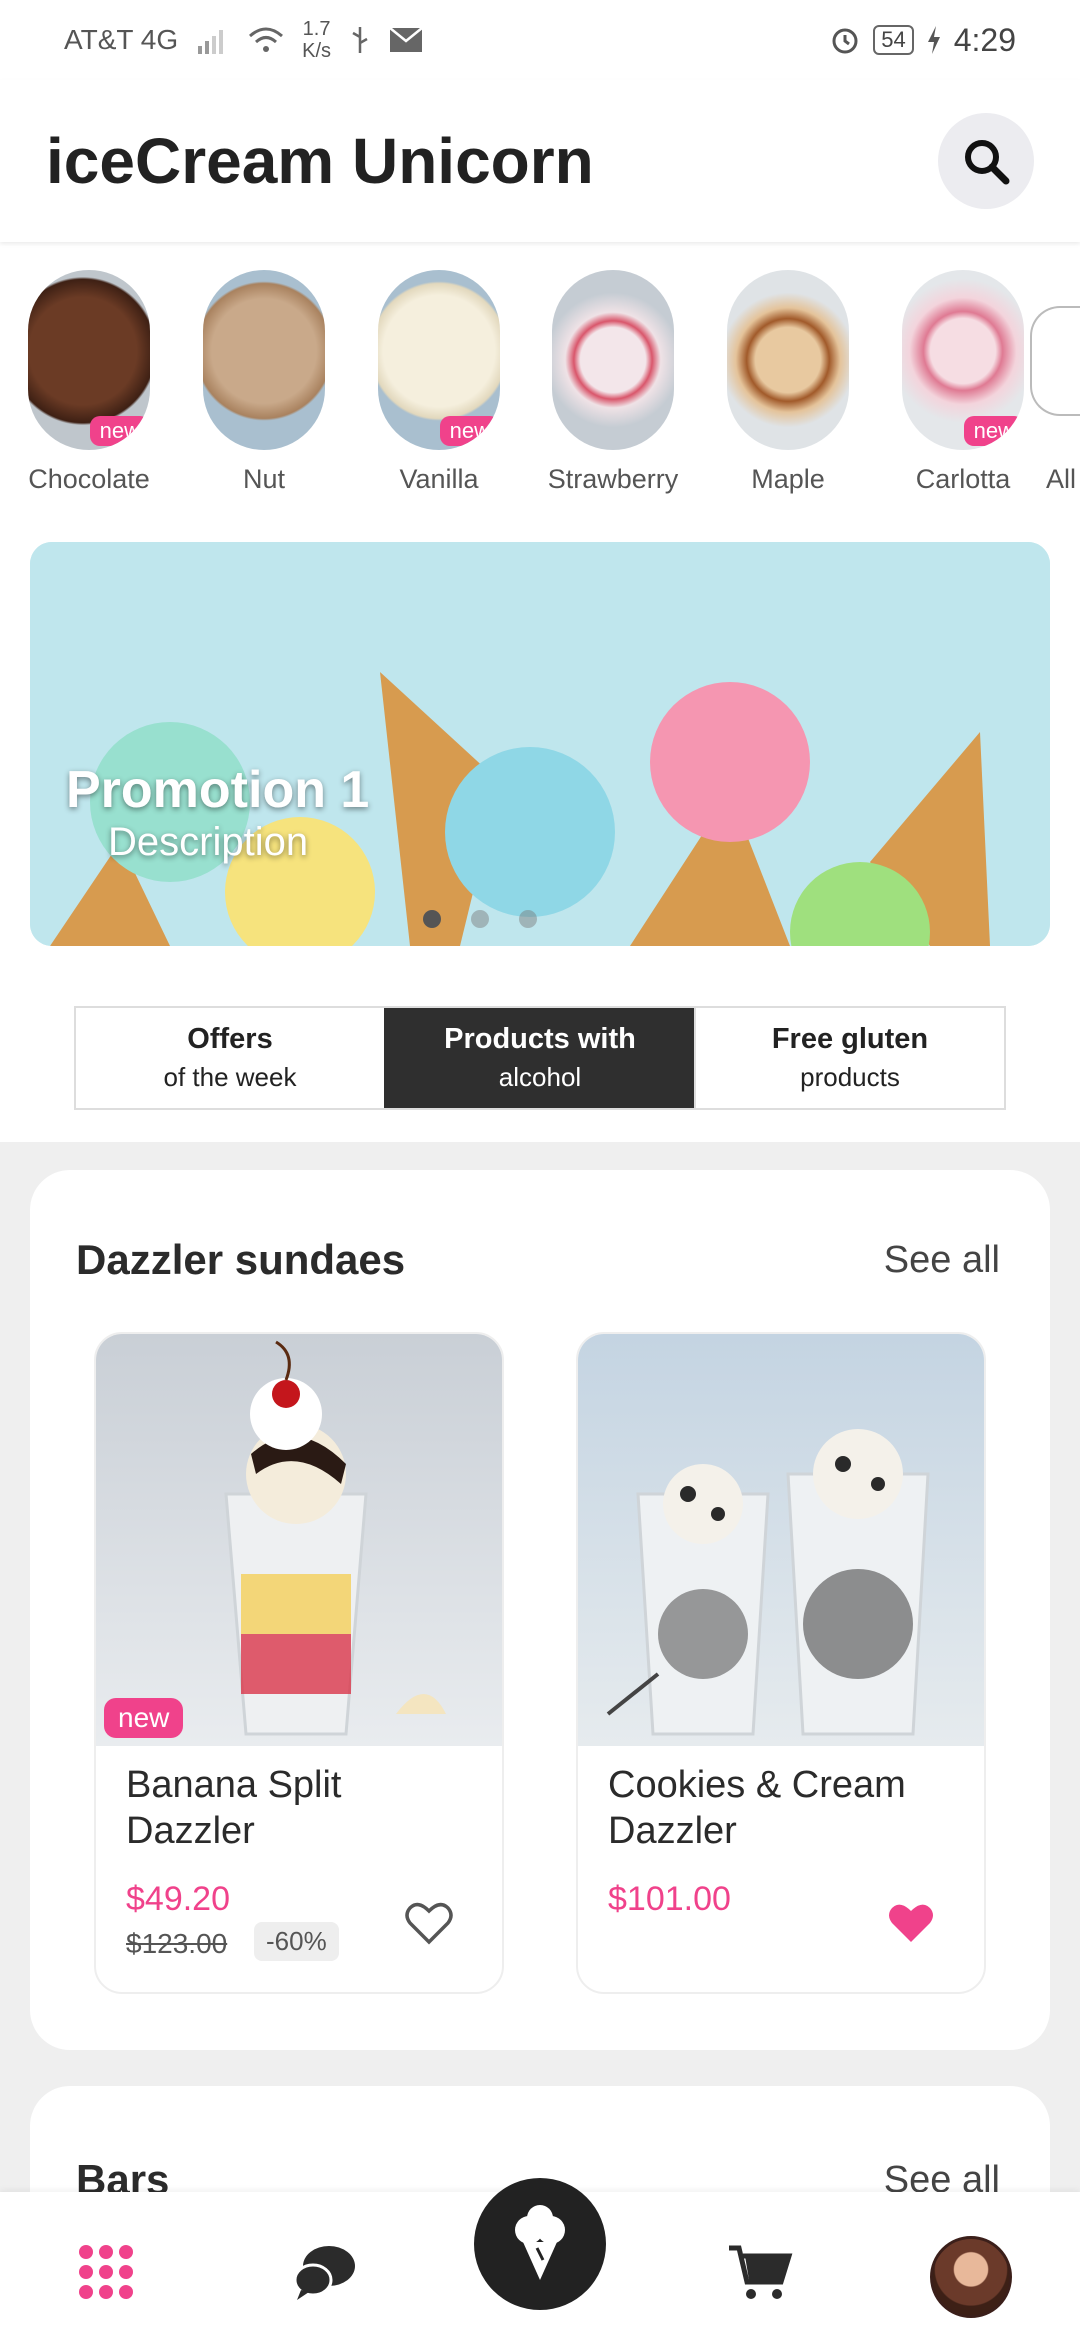  Describe the element at coordinates (893, 40) in the screenshot. I see `battery-indicator: 54` at that location.